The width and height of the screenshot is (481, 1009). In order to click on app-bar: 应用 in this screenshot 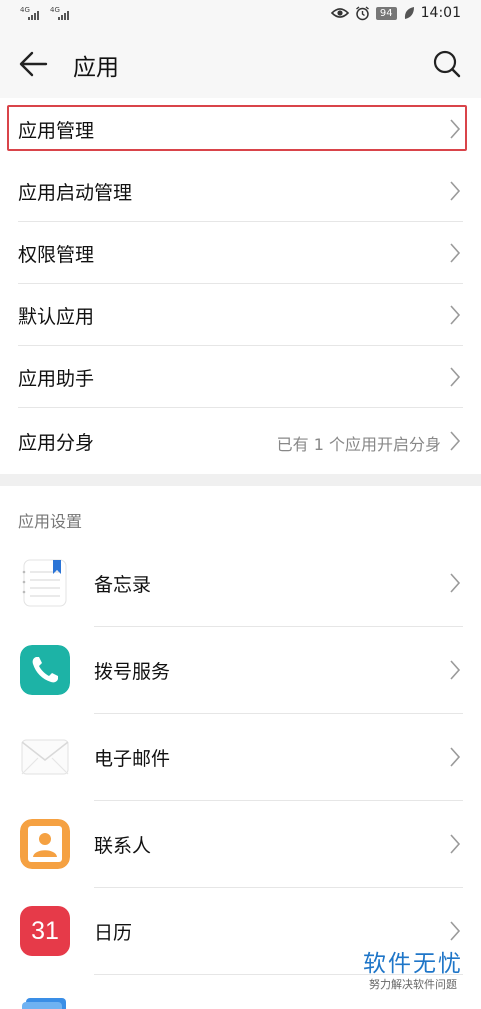, I will do `click(240, 63)`.